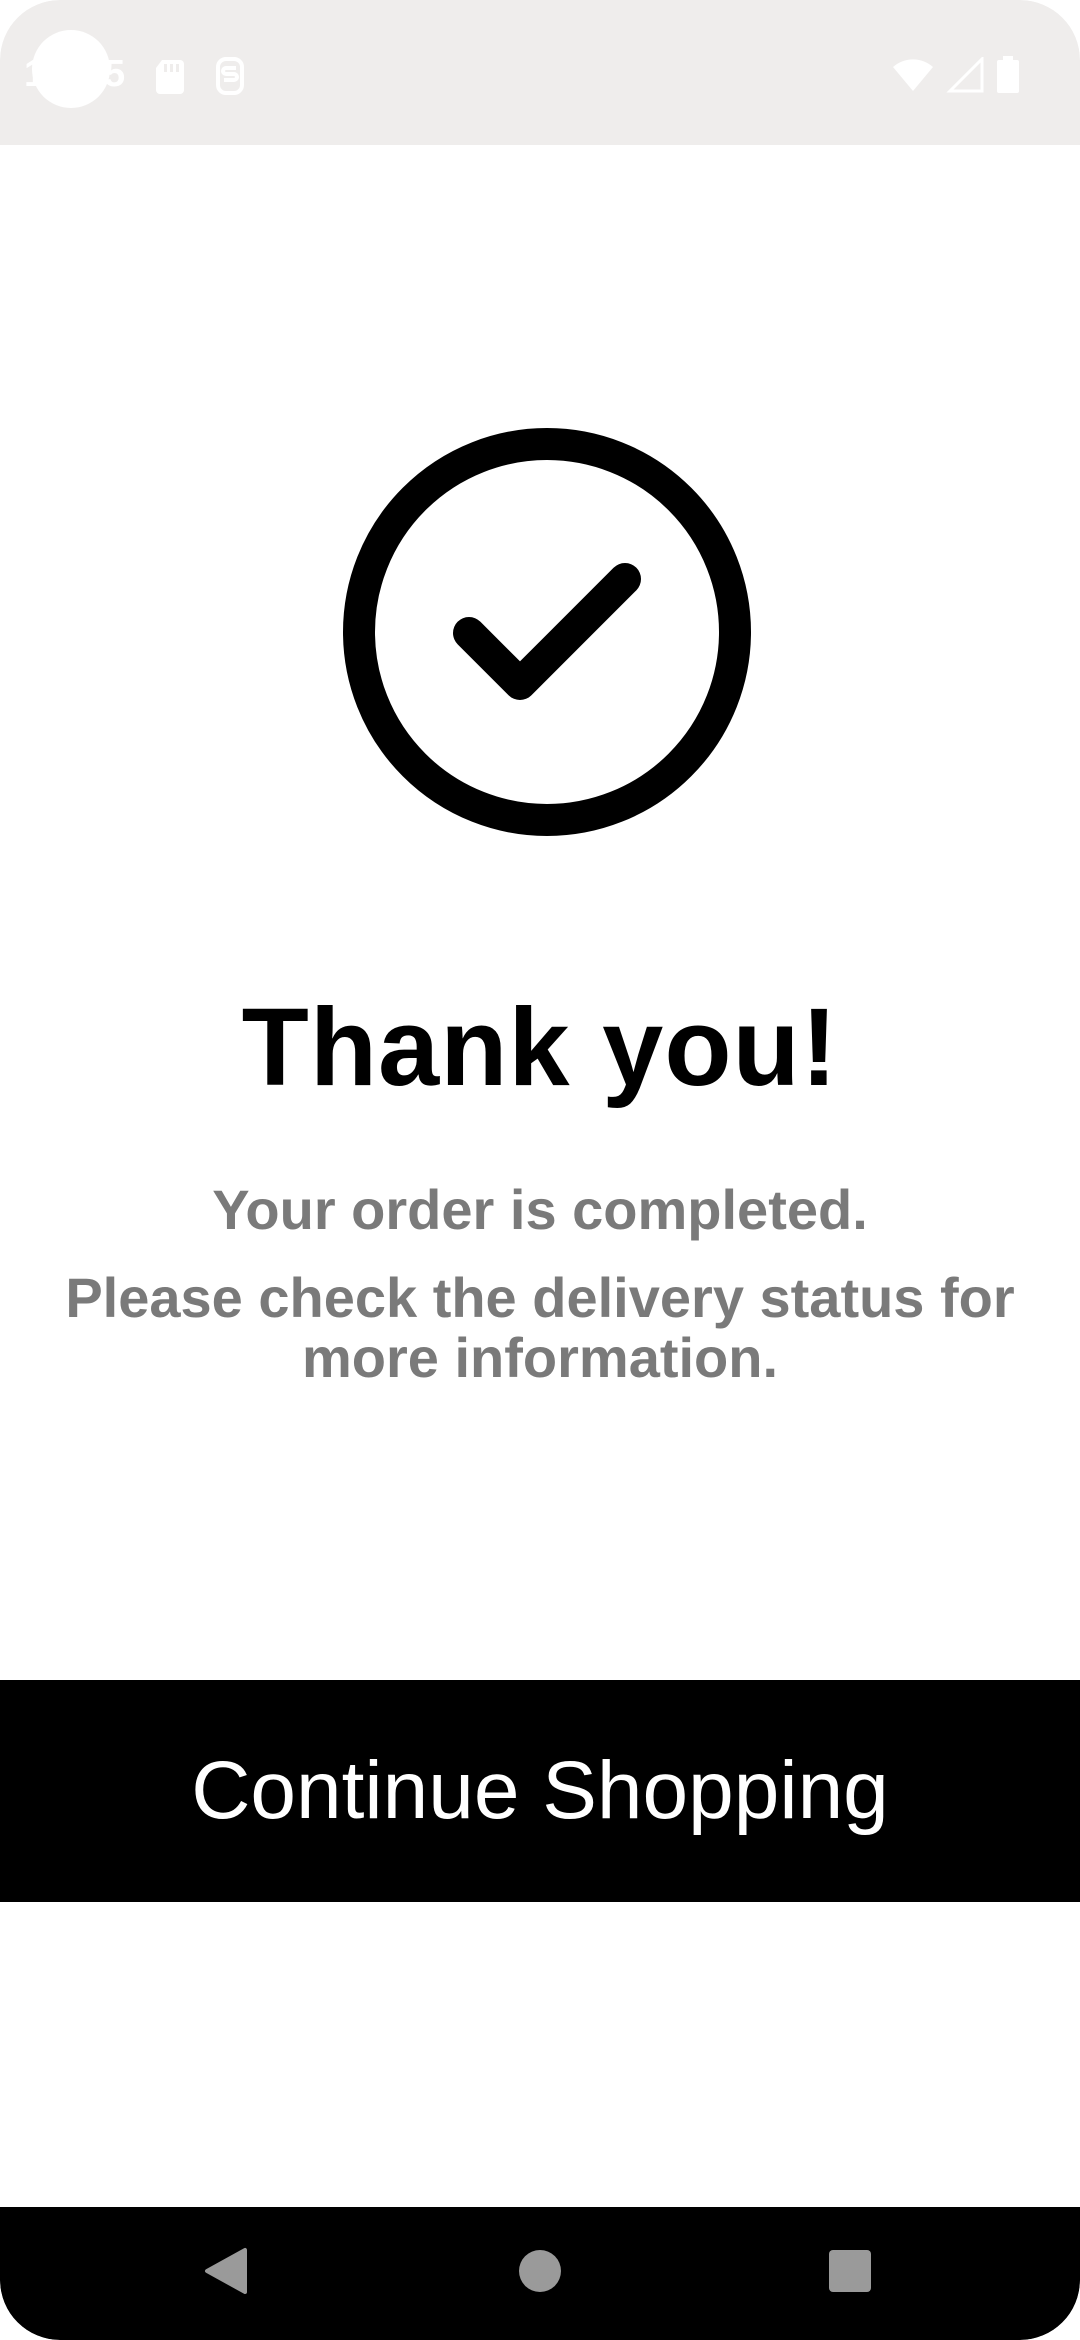 The image size is (1080, 2340). Describe the element at coordinates (540, 1047) in the screenshot. I see `page-title: Thank you!` at that location.